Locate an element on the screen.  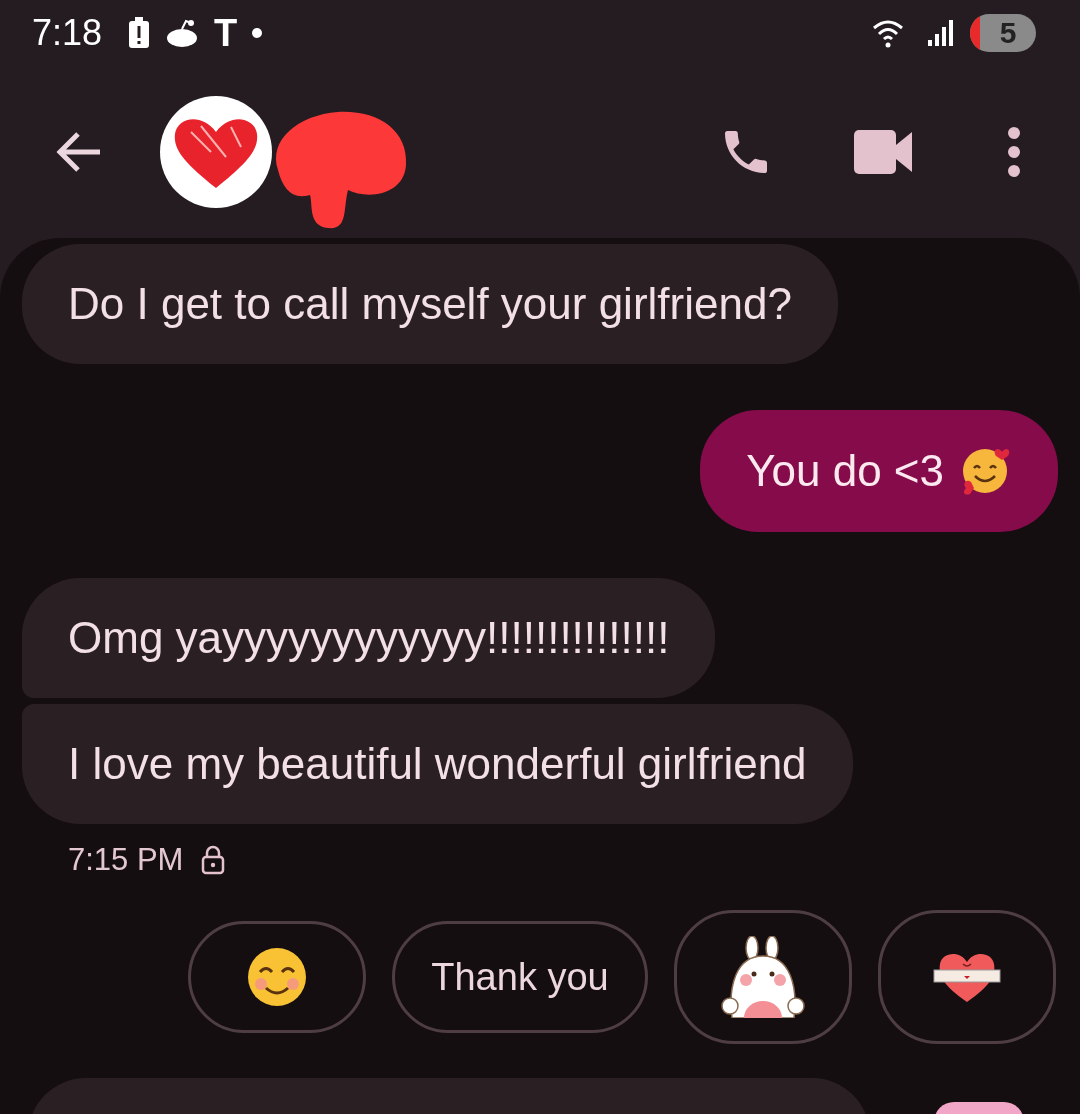
notification-letter: T is located at coordinates (226, 33).